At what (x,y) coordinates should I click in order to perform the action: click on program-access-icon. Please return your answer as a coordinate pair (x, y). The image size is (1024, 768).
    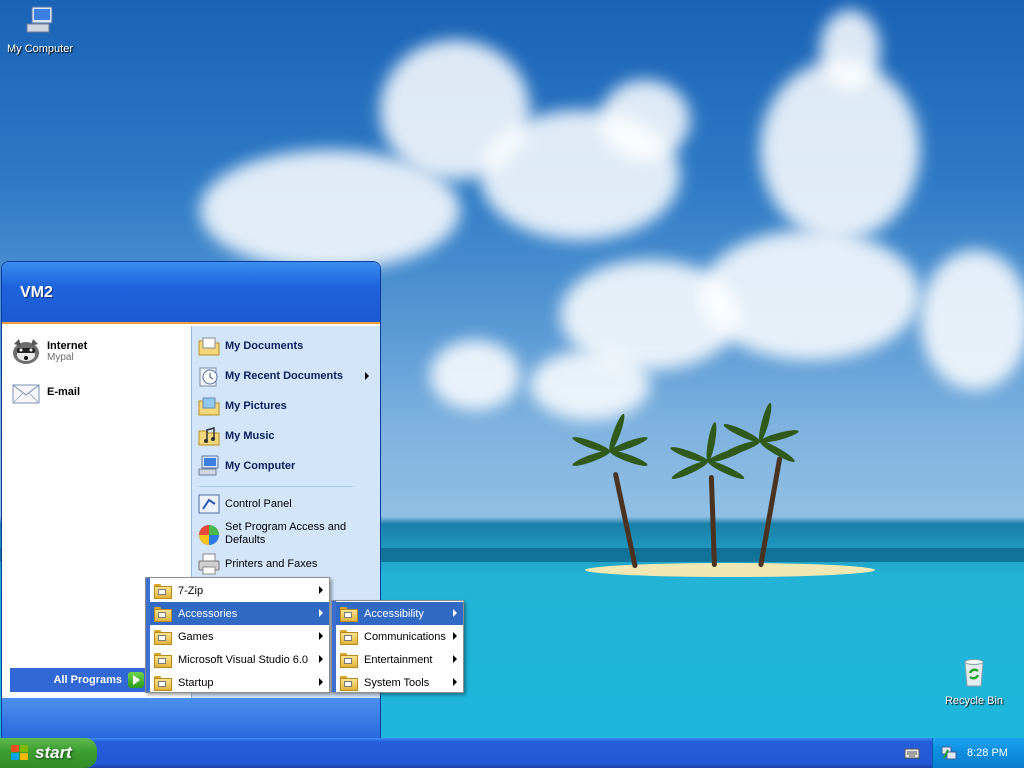
    Looking at the image, I should click on (209, 535).